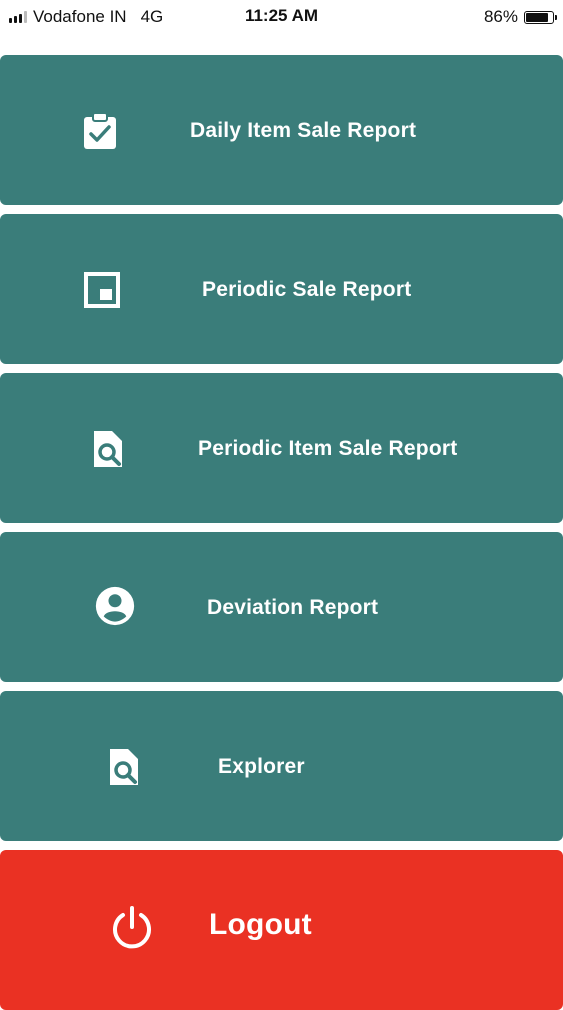  I want to click on logout-label: Logout, so click(260, 924).